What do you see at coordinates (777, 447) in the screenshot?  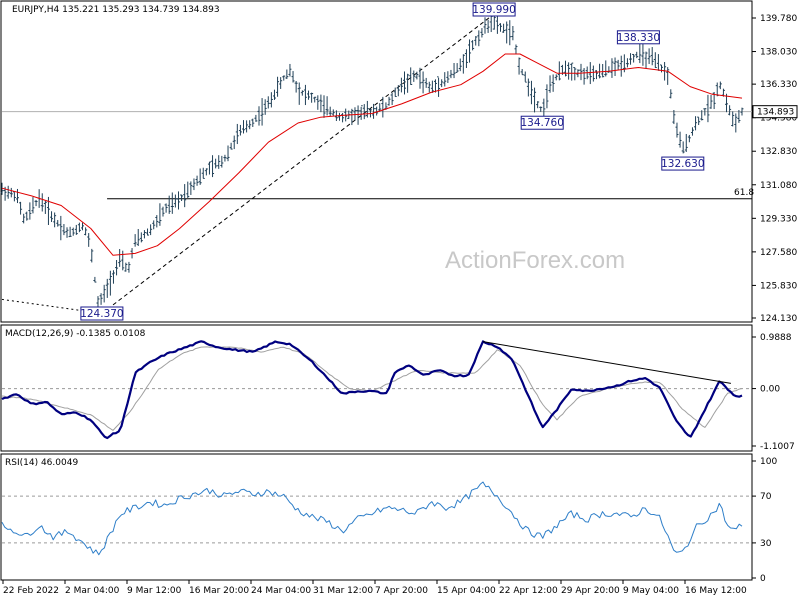 I see `y-tick-label: -1.1007` at bounding box center [777, 447].